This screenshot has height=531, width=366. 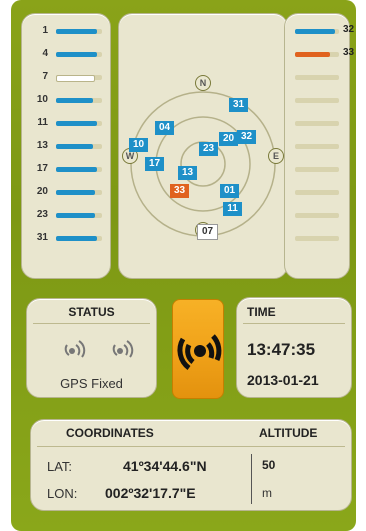 What do you see at coordinates (45, 76) in the screenshot?
I see `signal-bar-label: 7` at bounding box center [45, 76].